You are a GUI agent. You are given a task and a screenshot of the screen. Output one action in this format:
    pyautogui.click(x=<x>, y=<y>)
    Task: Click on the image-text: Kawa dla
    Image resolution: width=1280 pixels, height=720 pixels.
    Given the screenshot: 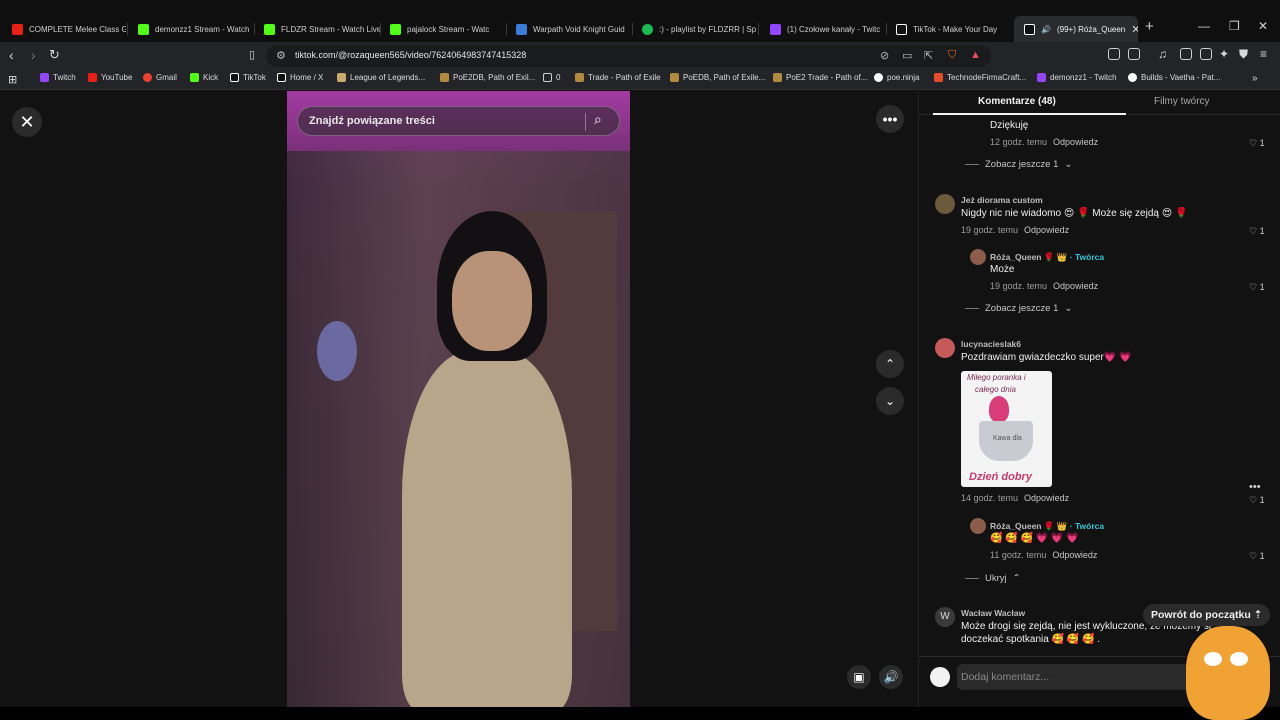 What is the action you would take?
    pyautogui.click(x=1007, y=438)
    